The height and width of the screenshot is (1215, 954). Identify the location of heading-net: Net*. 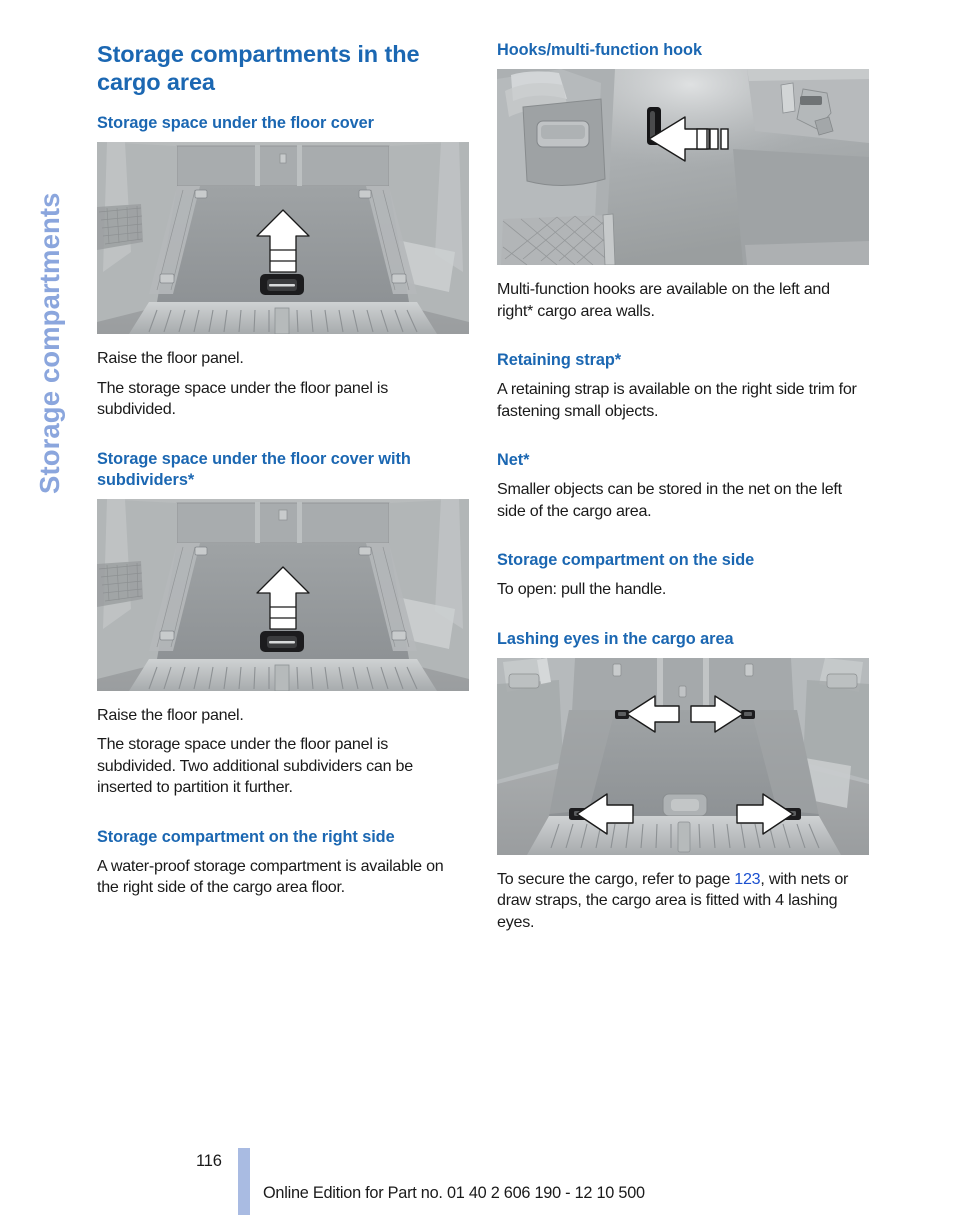
(513, 460).